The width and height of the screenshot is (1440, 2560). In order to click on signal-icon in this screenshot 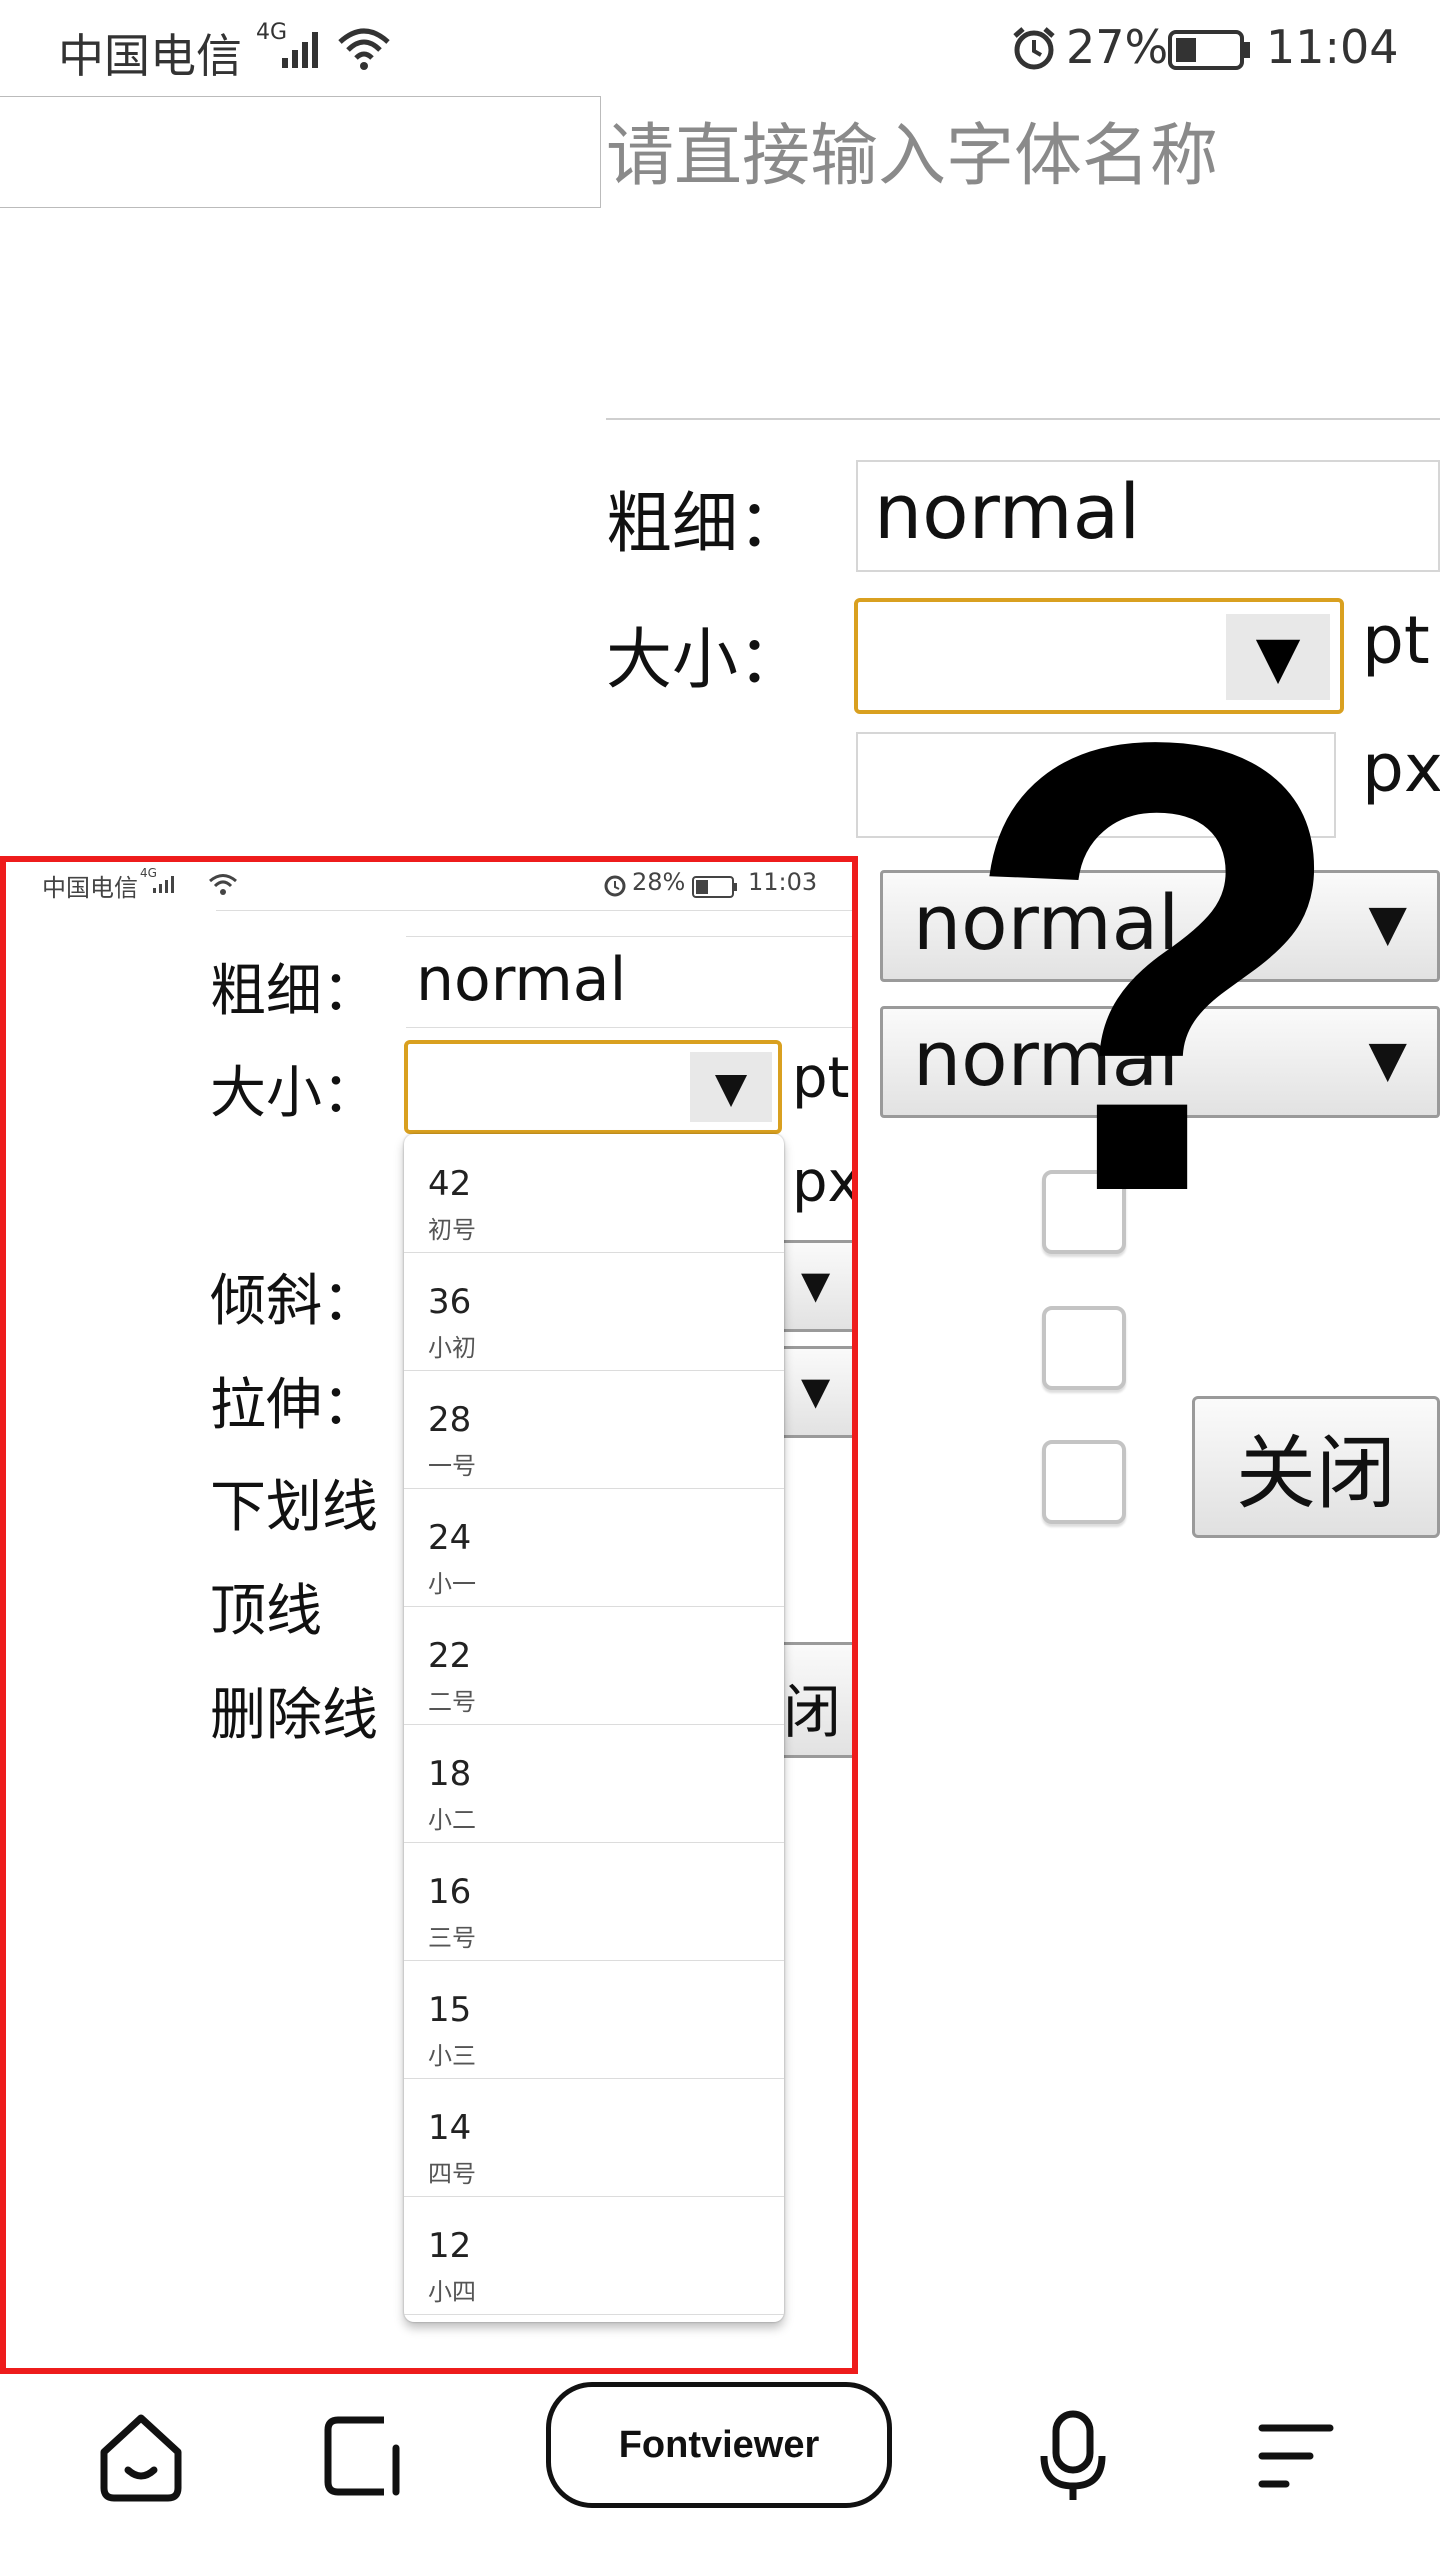, I will do `click(303, 50)`.